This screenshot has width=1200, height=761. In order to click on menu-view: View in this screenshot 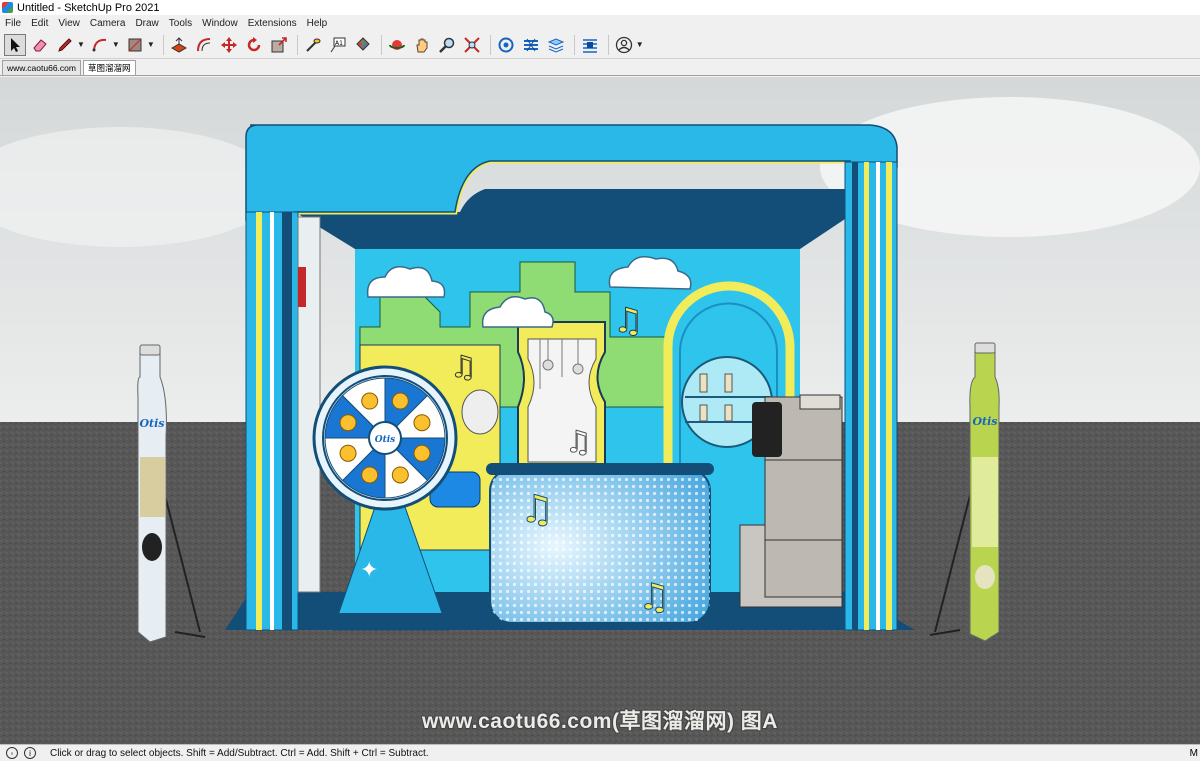, I will do `click(69, 23)`.